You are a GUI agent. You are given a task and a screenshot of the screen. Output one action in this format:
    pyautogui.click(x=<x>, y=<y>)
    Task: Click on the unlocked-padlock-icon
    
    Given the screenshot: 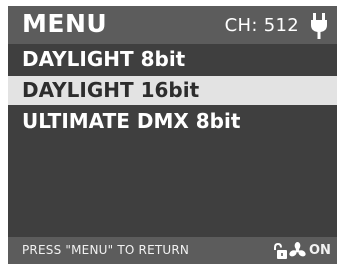 What is the action you would take?
    pyautogui.click(x=280, y=251)
    